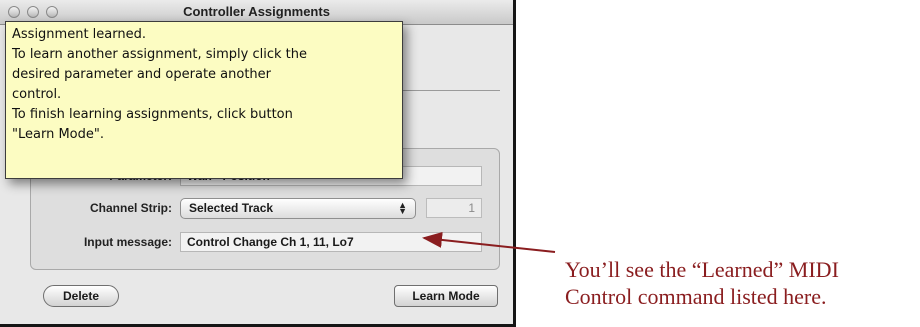  I want to click on callout-line-2: Control command listed here., so click(696, 296).